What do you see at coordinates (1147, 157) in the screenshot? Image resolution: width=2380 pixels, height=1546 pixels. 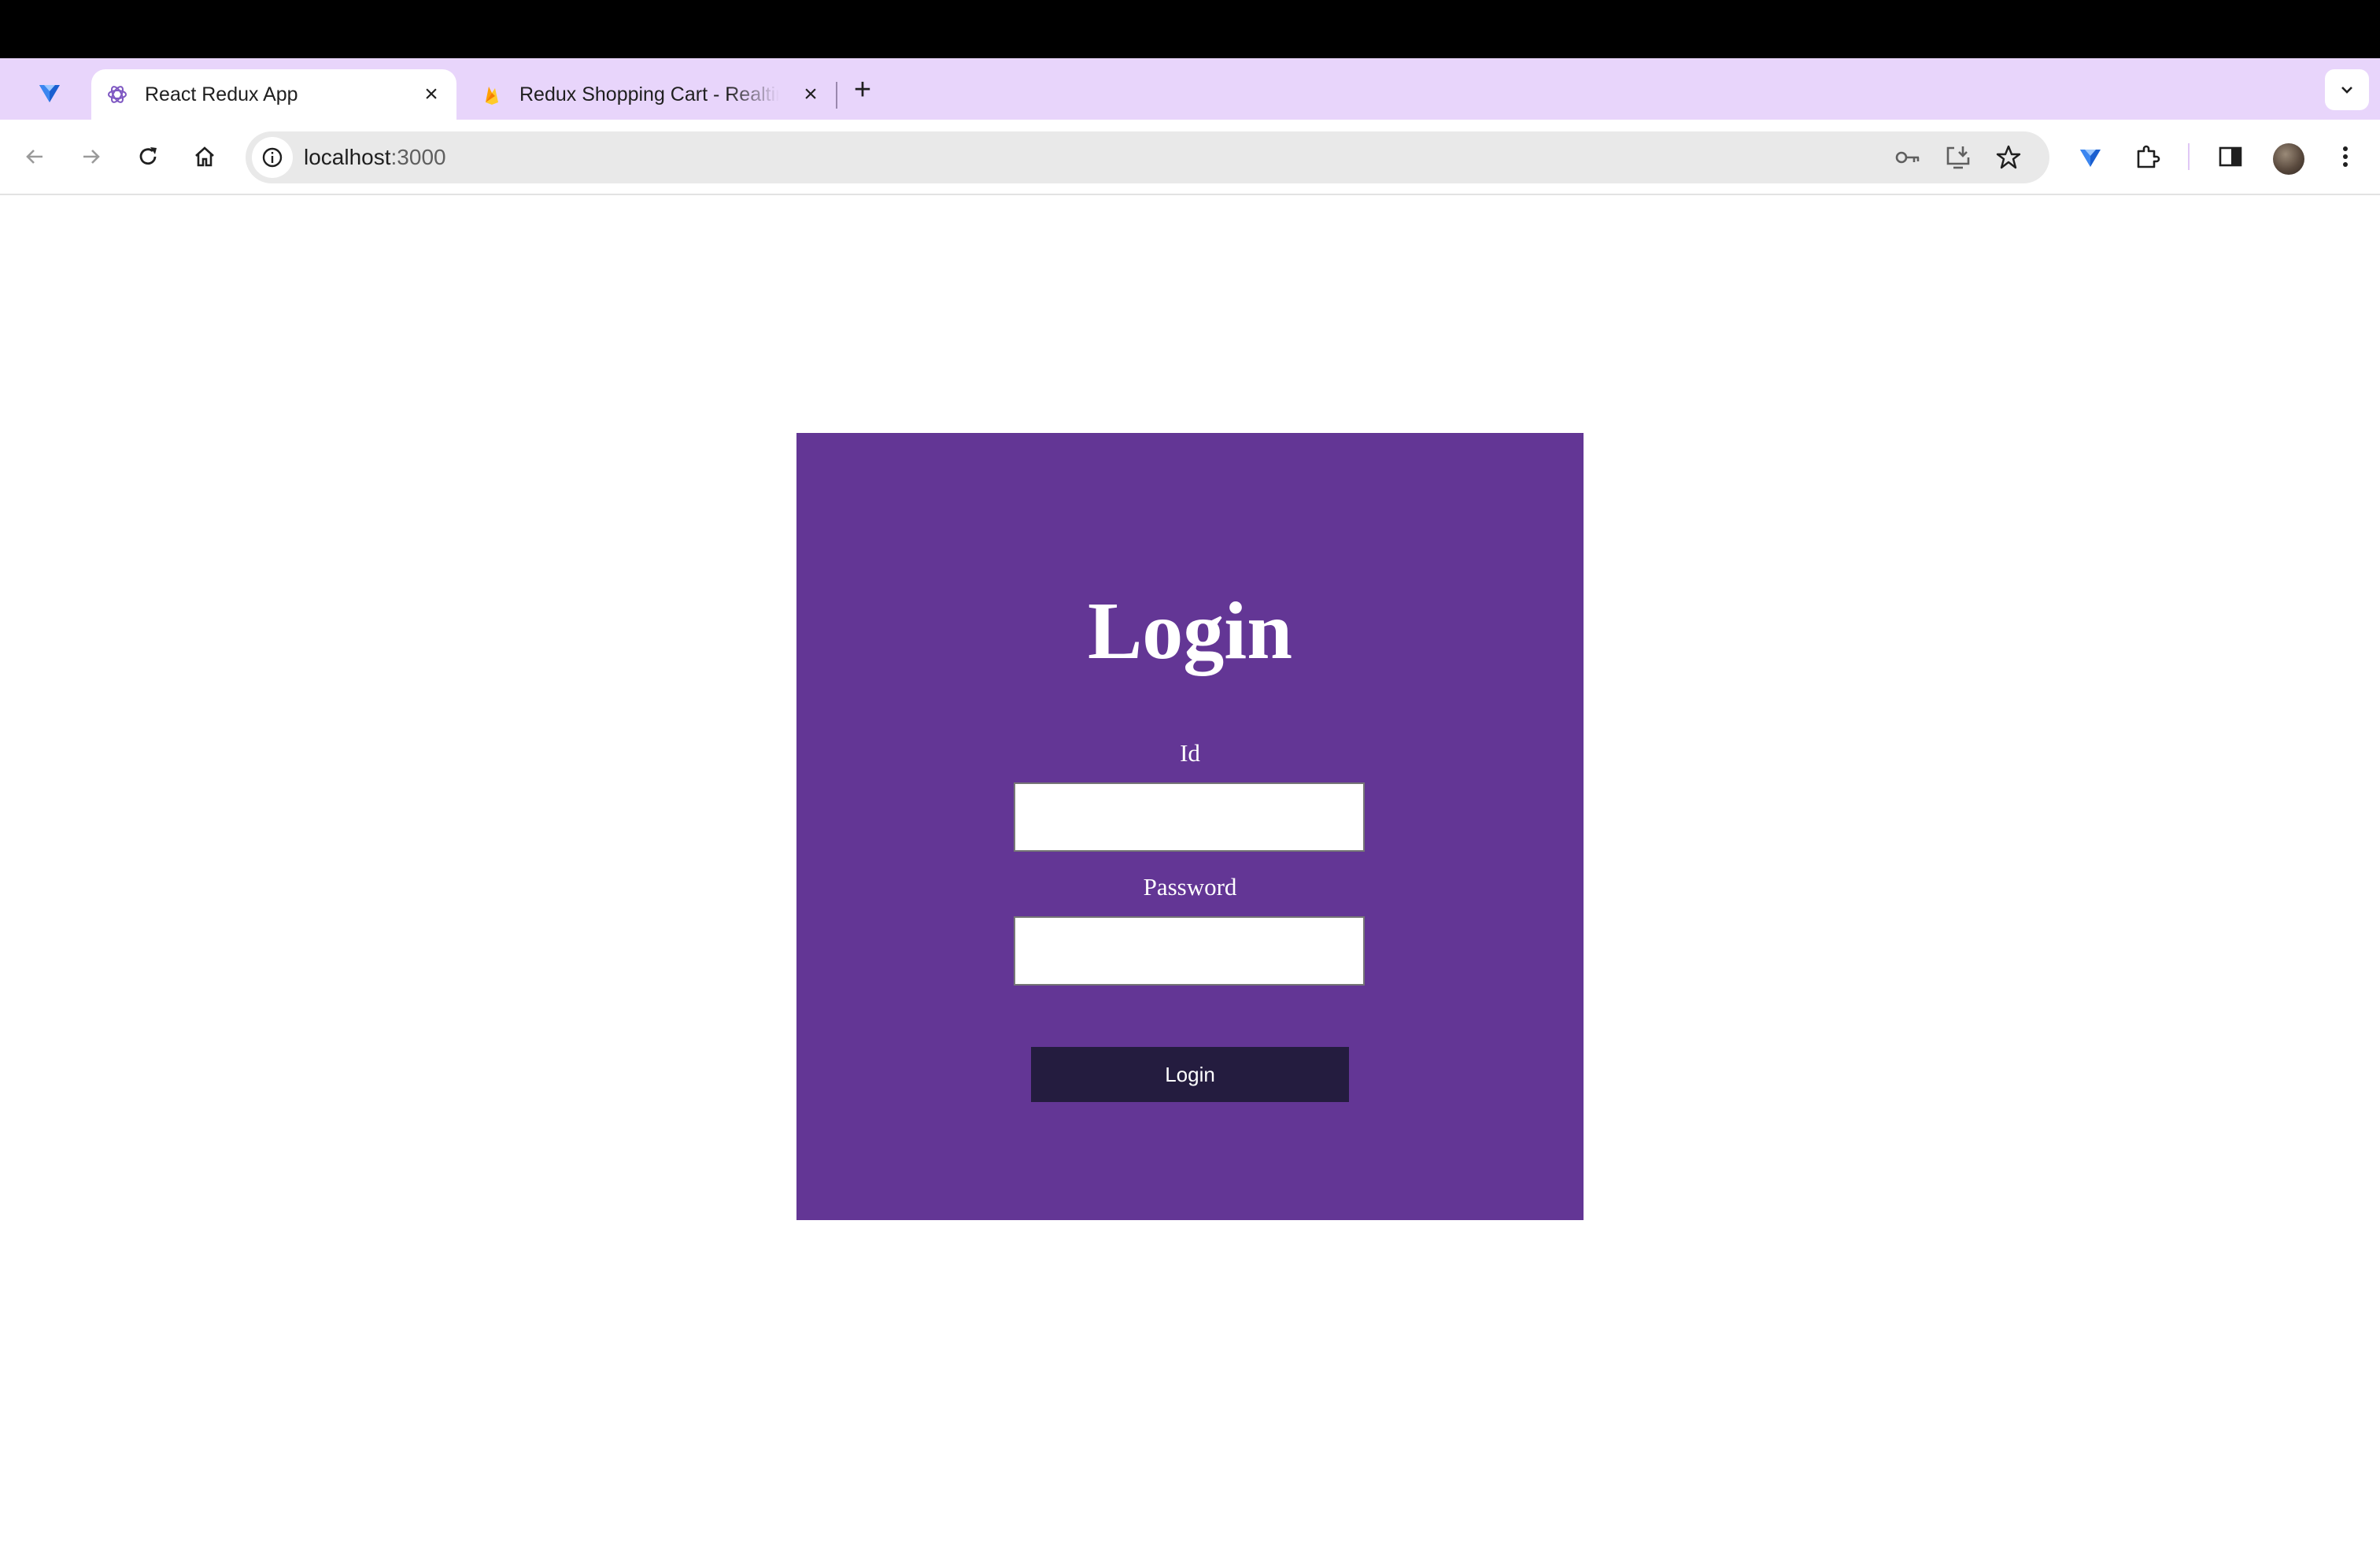 I see `address-bar: localhost:3000` at bounding box center [1147, 157].